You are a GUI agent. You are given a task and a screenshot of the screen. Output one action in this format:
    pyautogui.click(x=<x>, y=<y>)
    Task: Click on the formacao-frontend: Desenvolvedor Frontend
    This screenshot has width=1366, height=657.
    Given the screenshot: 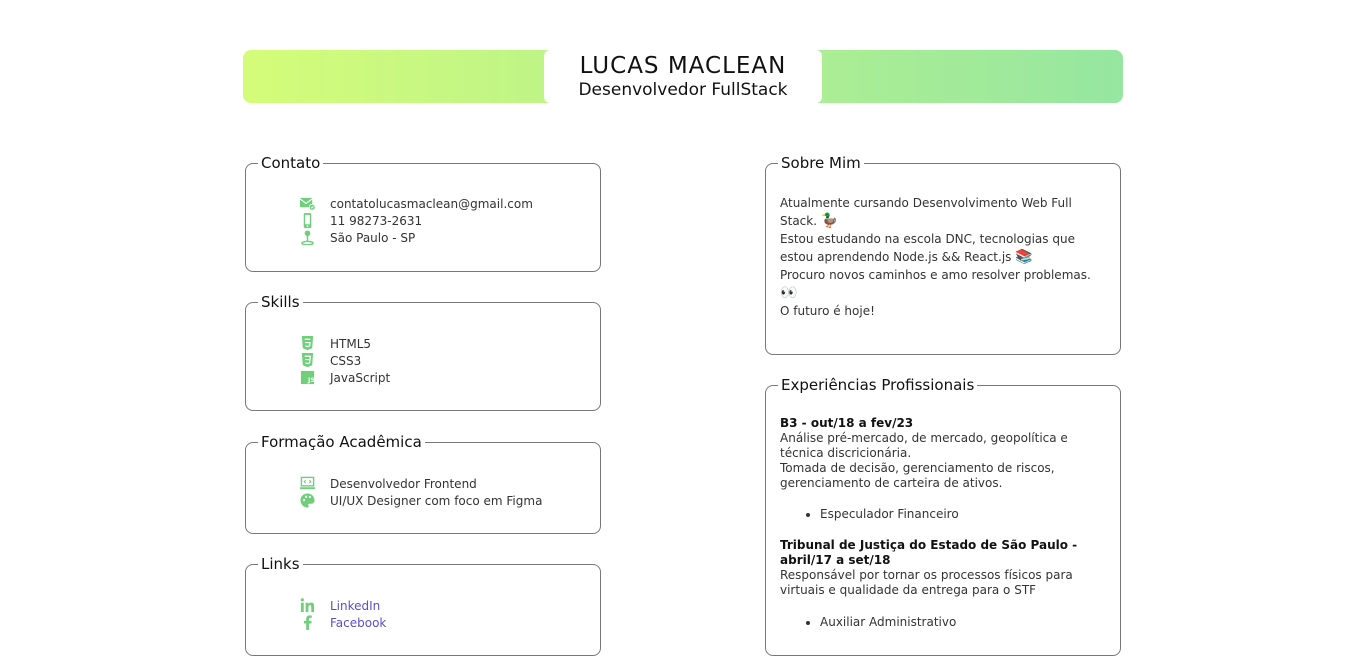 What is the action you would take?
    pyautogui.click(x=420, y=483)
    